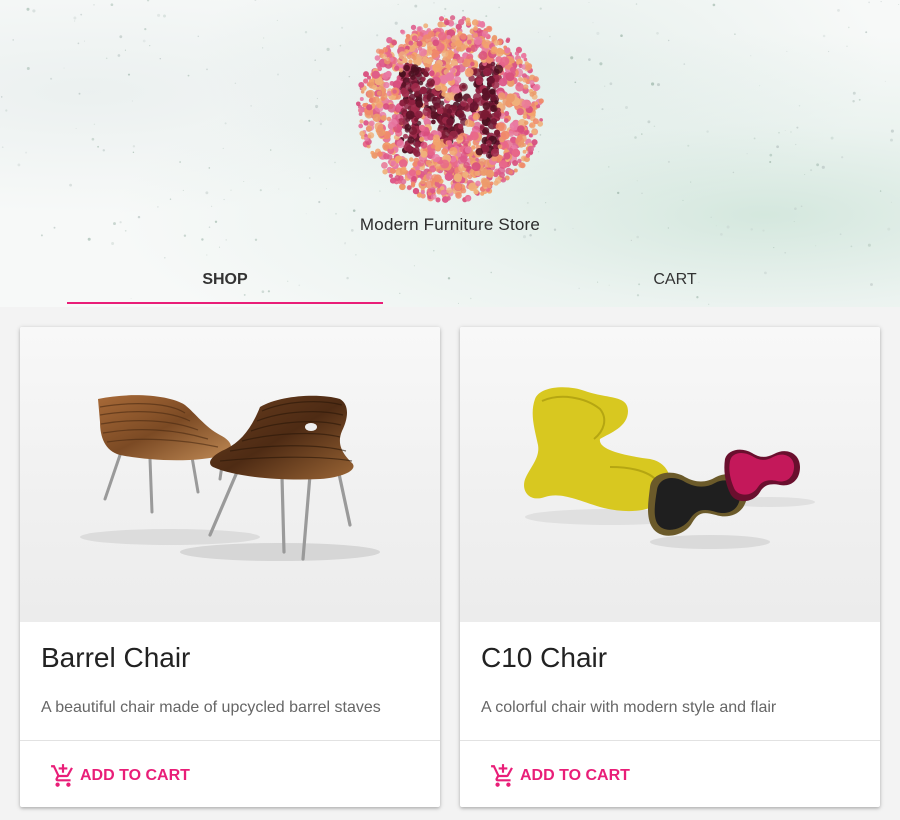 The height and width of the screenshot is (820, 900). I want to click on tab-bar: SHOP CART, so click(450, 282).